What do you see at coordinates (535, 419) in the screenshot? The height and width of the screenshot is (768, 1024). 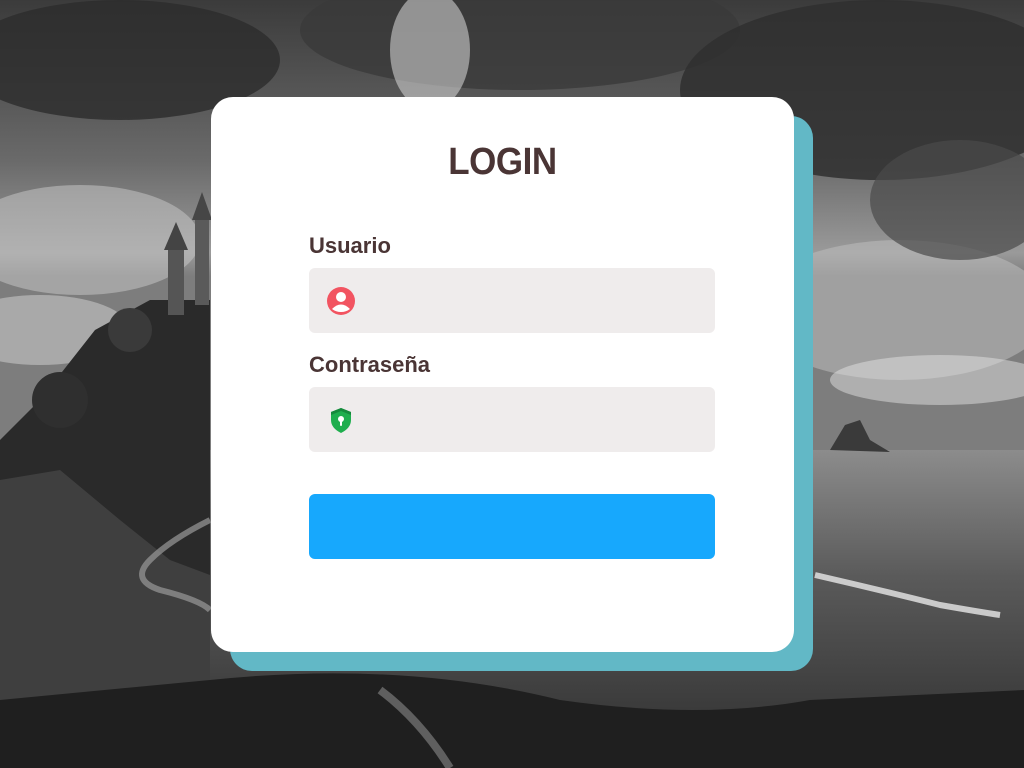 I see `password-input` at bounding box center [535, 419].